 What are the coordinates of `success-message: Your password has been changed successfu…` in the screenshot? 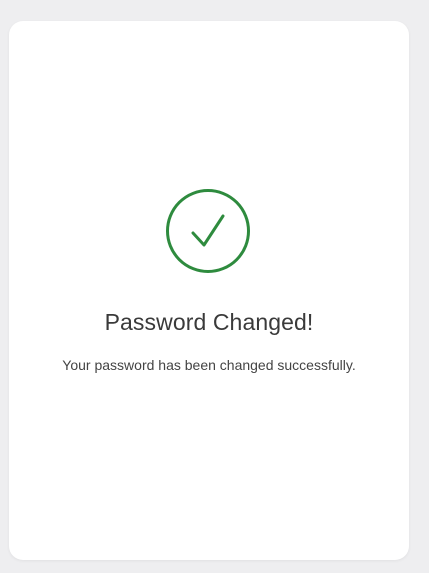 It's located at (209, 365).